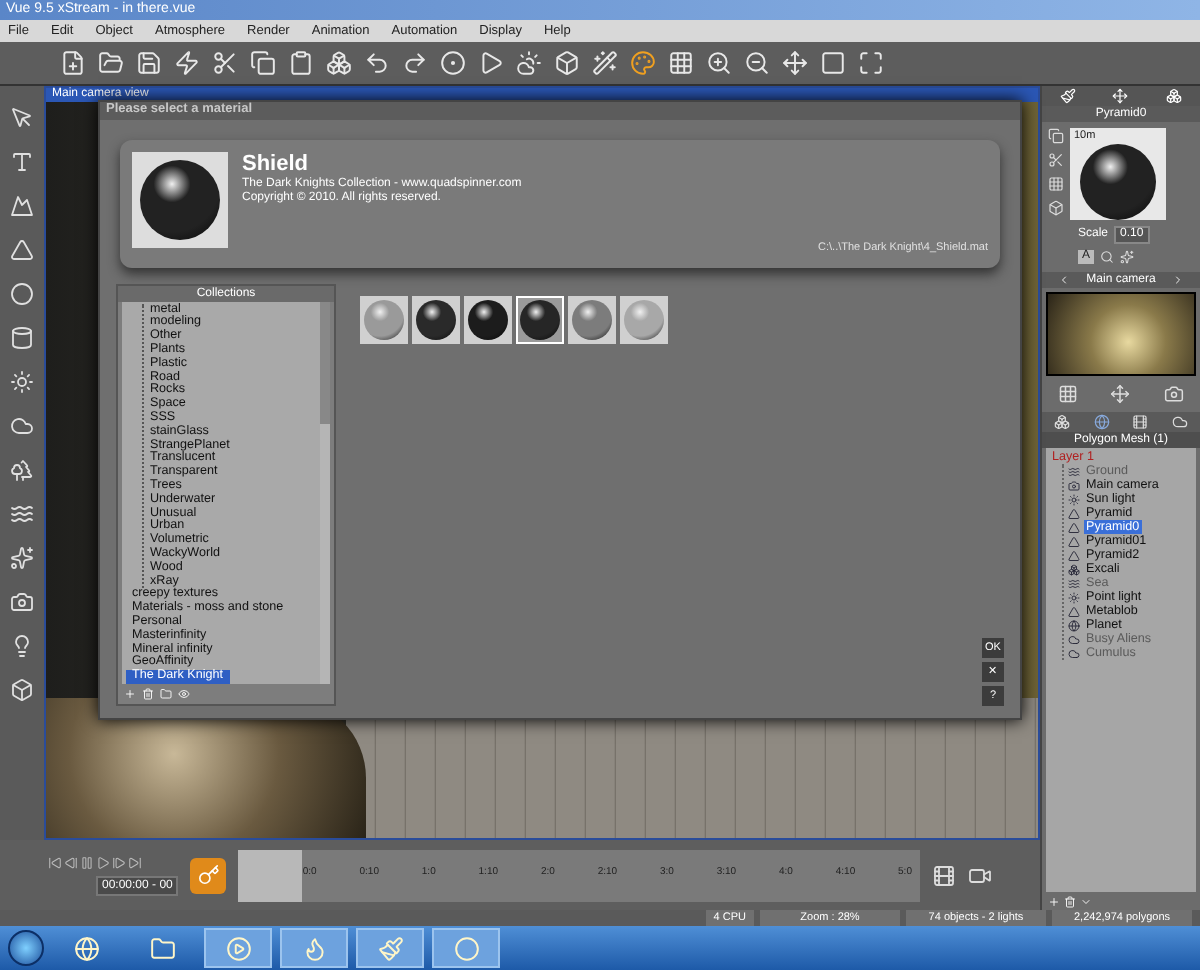 The height and width of the screenshot is (970, 1200). I want to click on mountain-icon, so click(22, 206).